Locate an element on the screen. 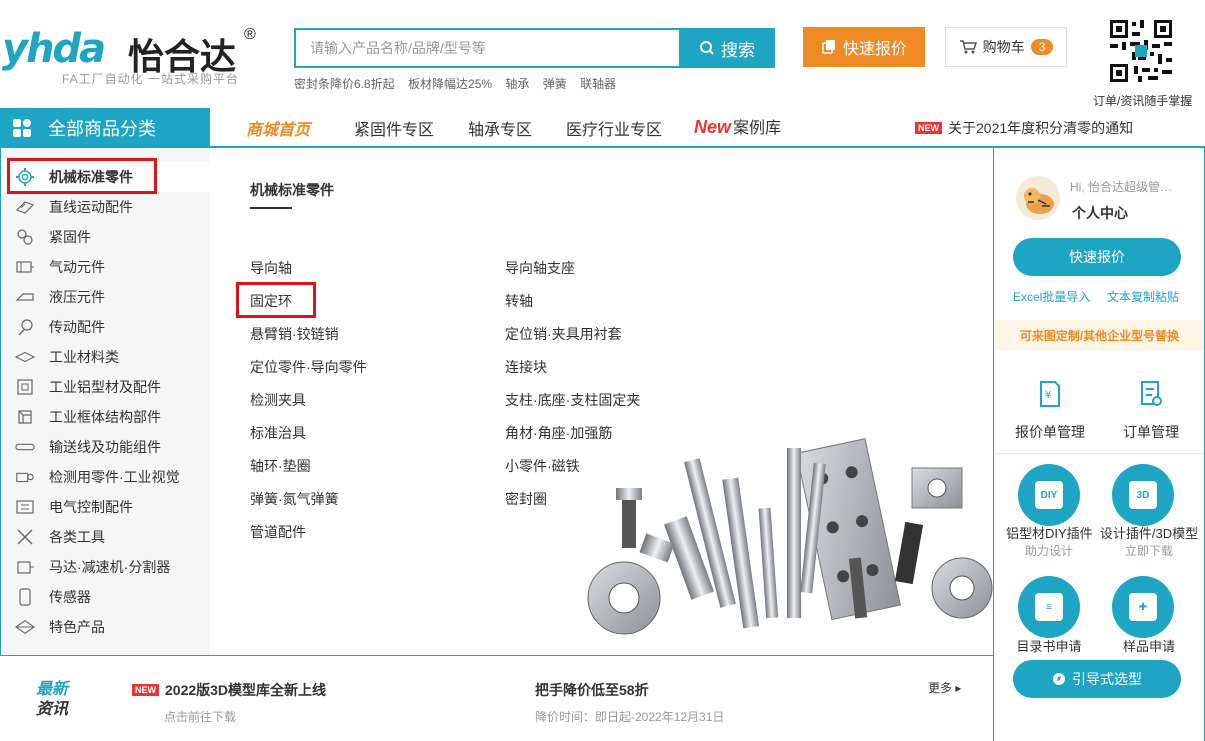  camera-icon is located at coordinates (25, 477).